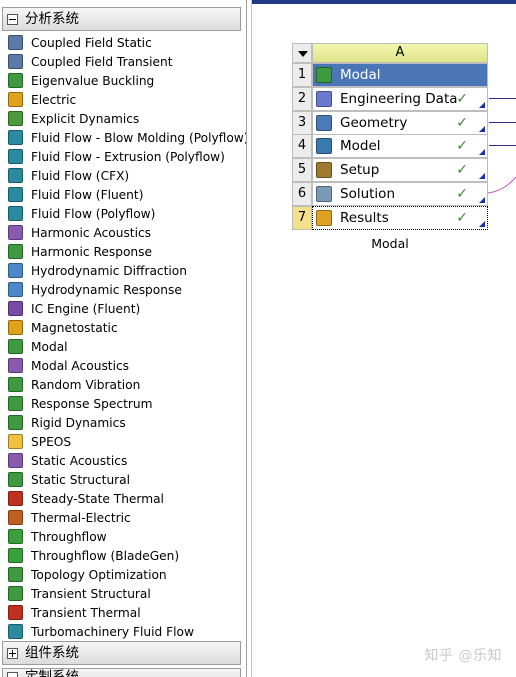 This screenshot has height=677, width=516. Describe the element at coordinates (15, 422) in the screenshot. I see `rigid-dynamics-icon` at that location.